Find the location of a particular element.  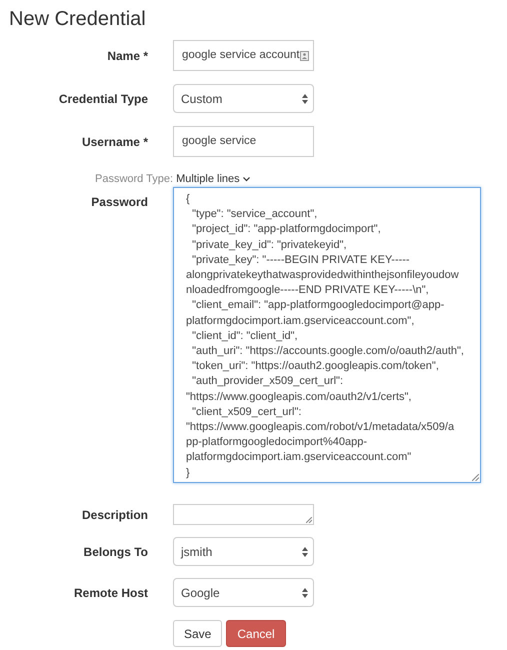

select-dropdown: jsmith is located at coordinates (243, 551).